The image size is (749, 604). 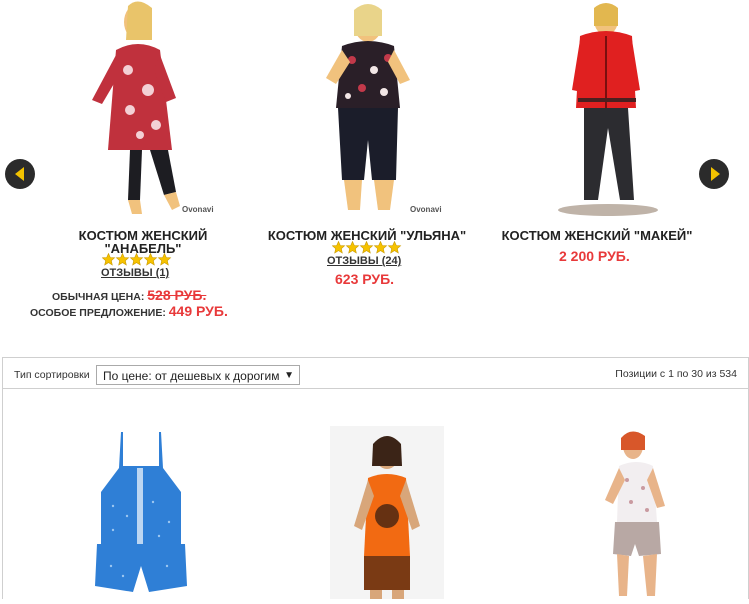 I want to click on regular-price: 528 РУБ., so click(x=177, y=295).